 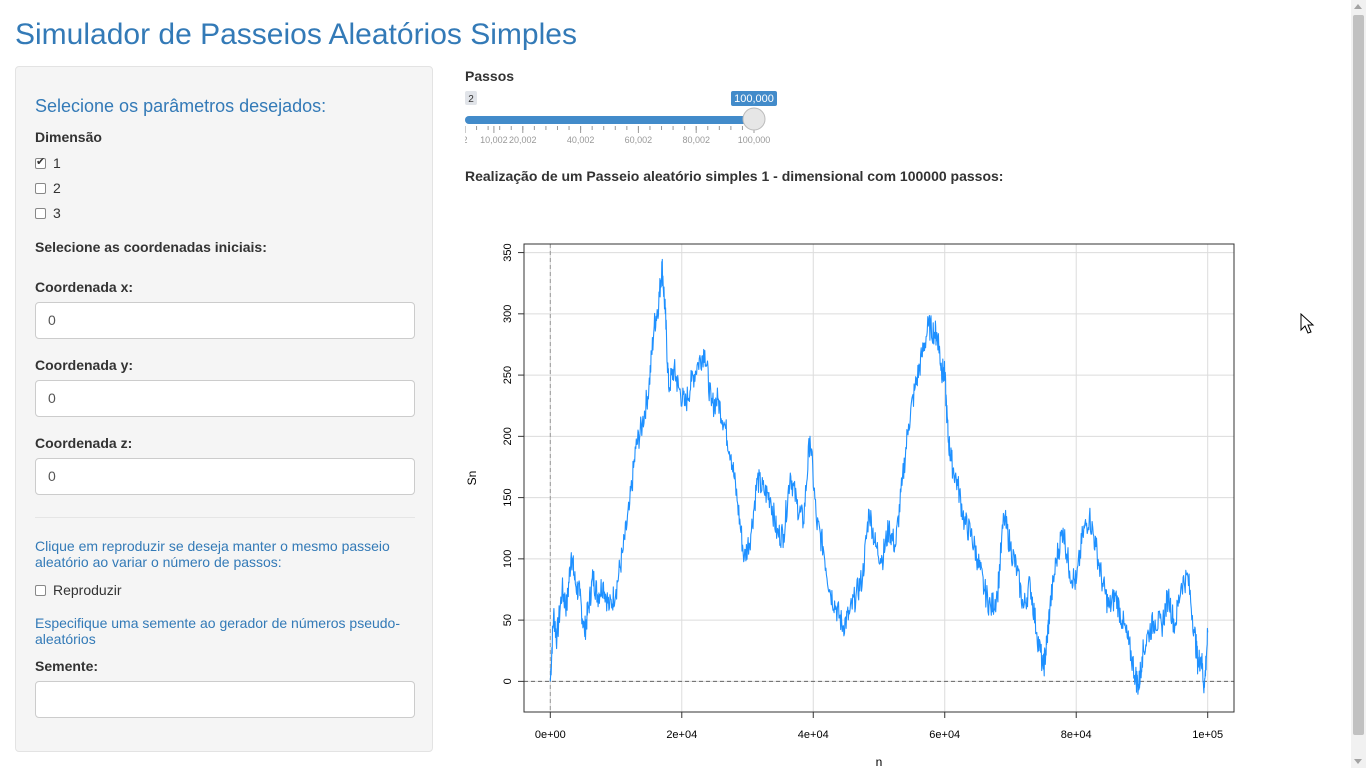 What do you see at coordinates (944, 735) in the screenshot?
I see `x-tick-label: 6e+04` at bounding box center [944, 735].